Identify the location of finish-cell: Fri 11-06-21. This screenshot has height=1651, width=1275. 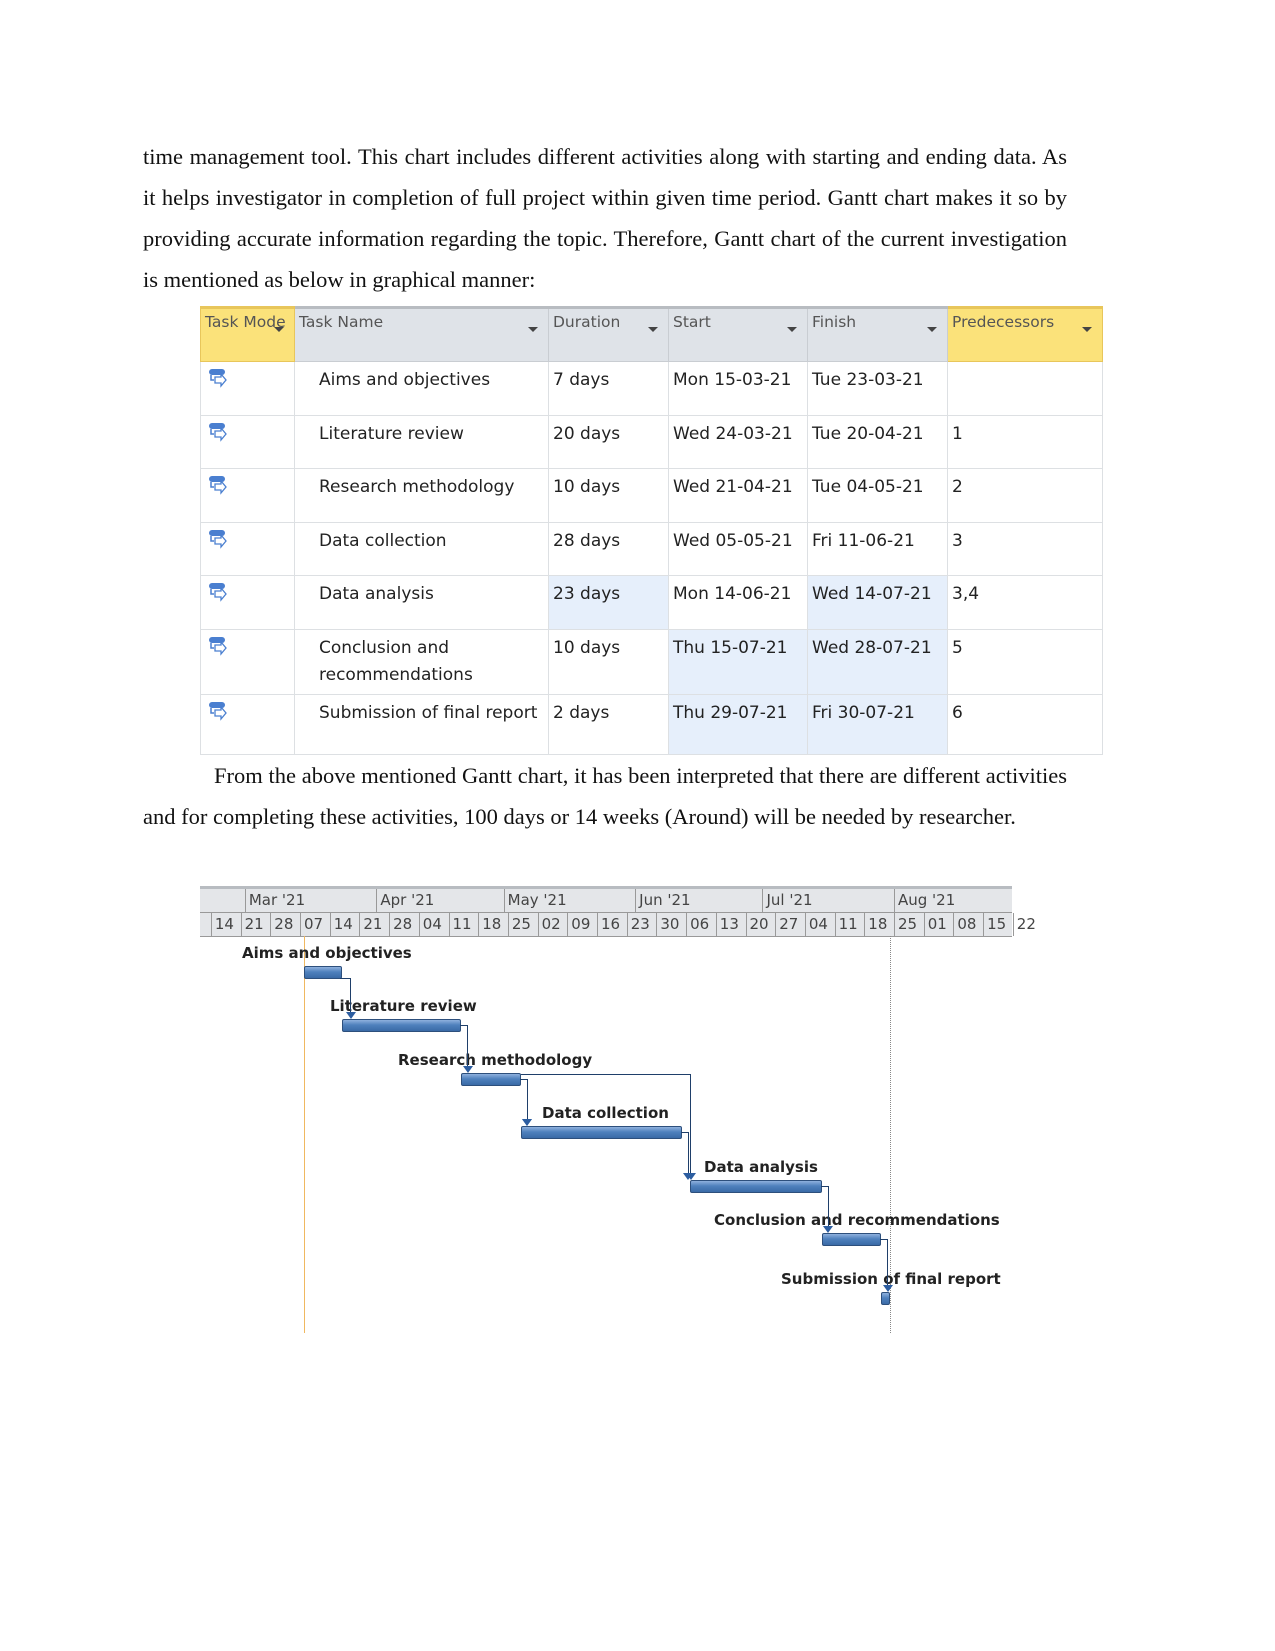
(877, 549).